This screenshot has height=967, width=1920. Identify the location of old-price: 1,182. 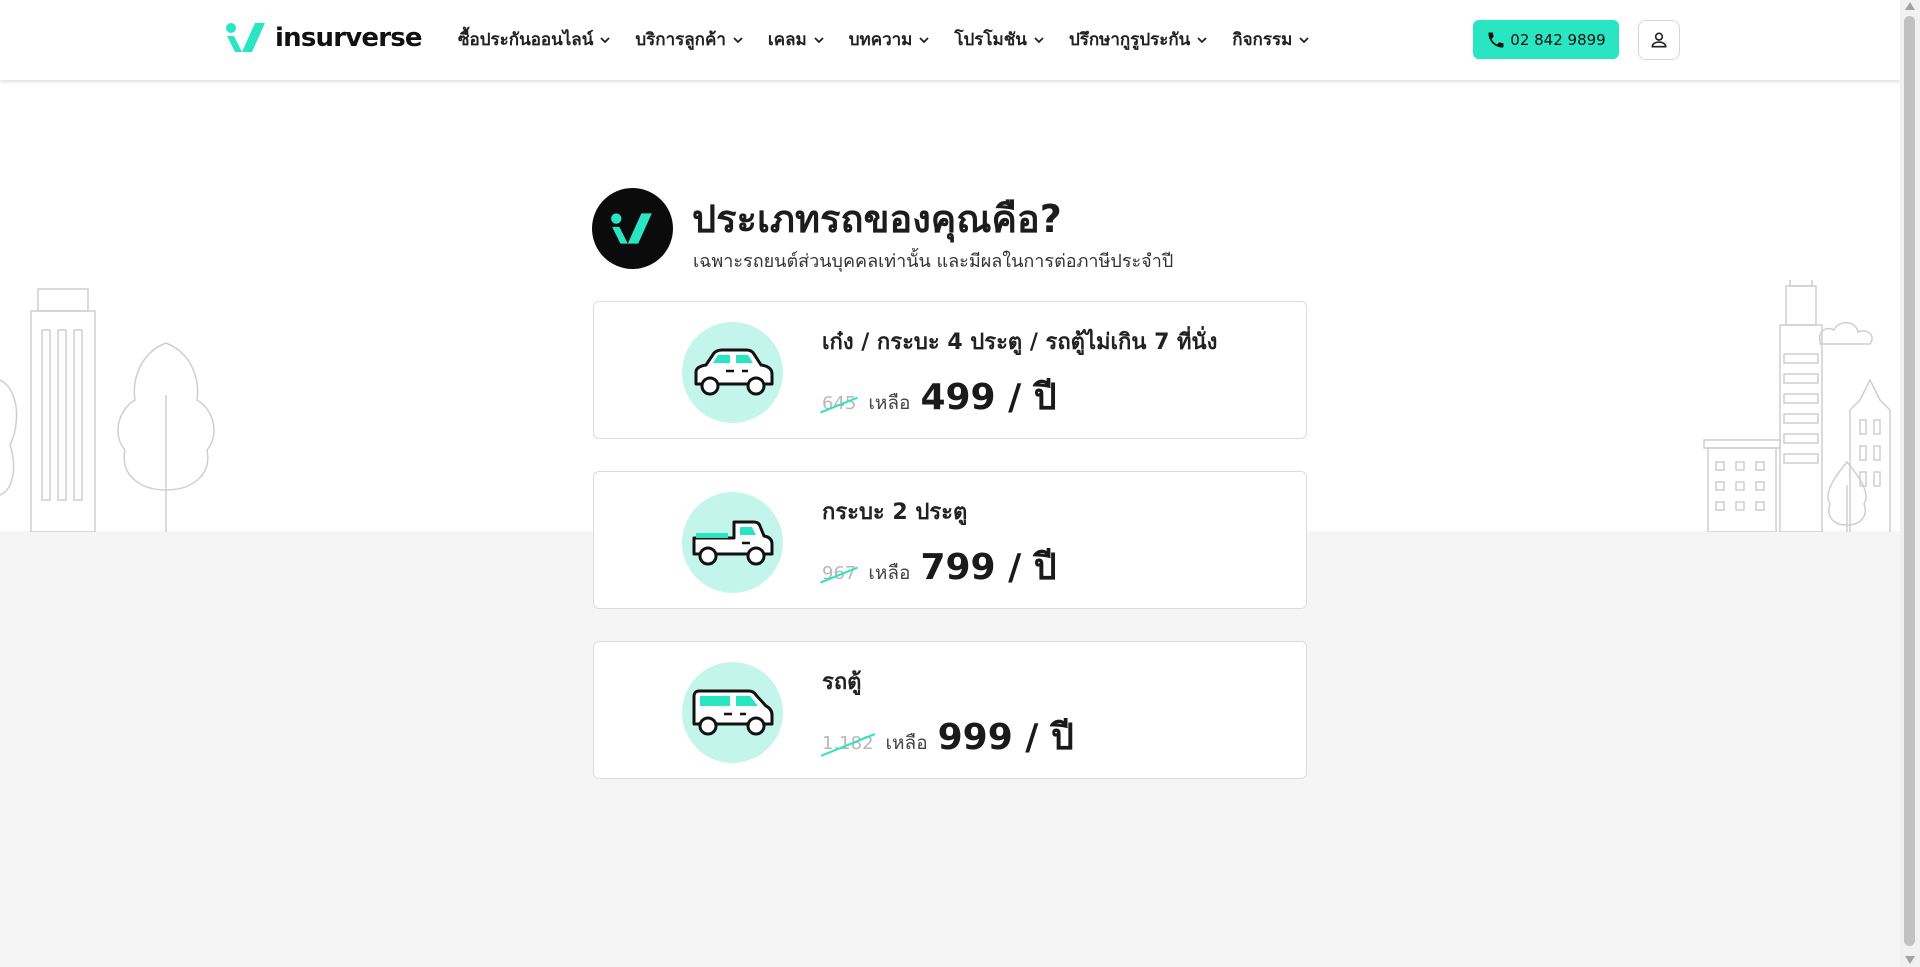
(848, 743).